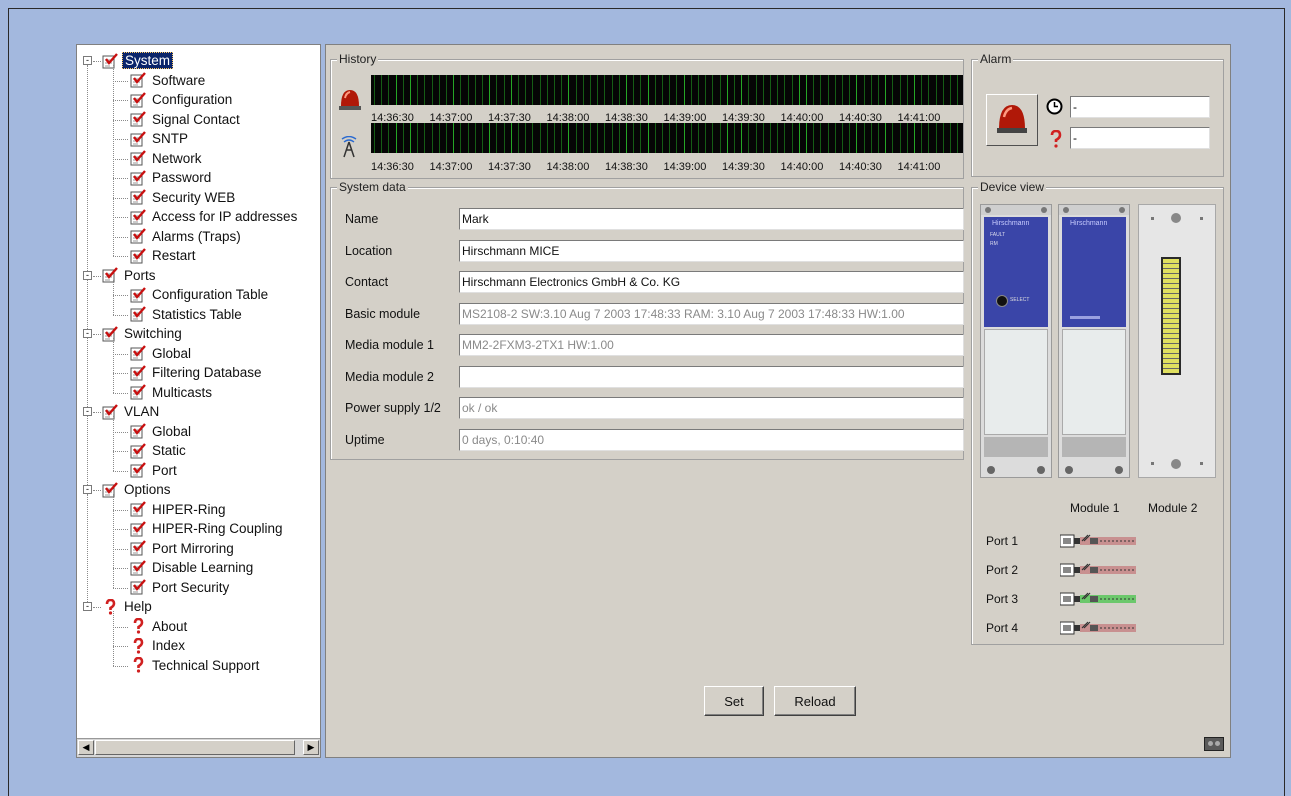 This screenshot has width=1291, height=796. I want to click on tree-item-configuration-table: Configuration Table, so click(199, 295).